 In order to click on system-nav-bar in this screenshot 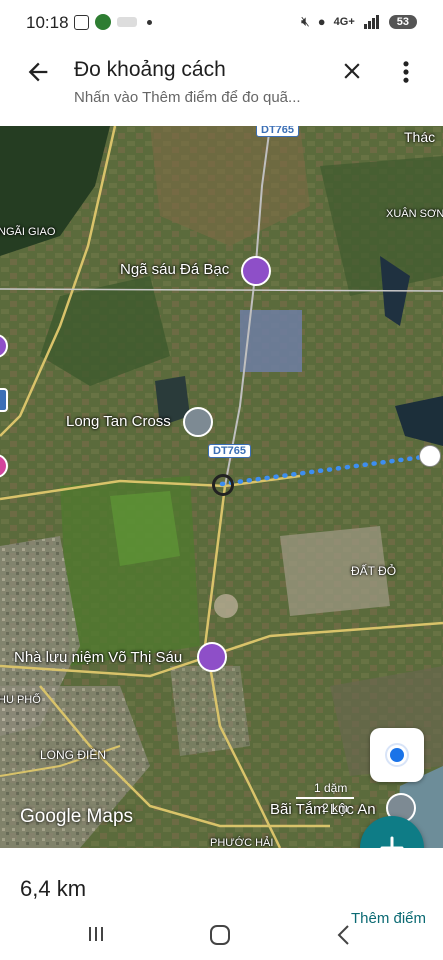, I will do `click(221, 938)`.